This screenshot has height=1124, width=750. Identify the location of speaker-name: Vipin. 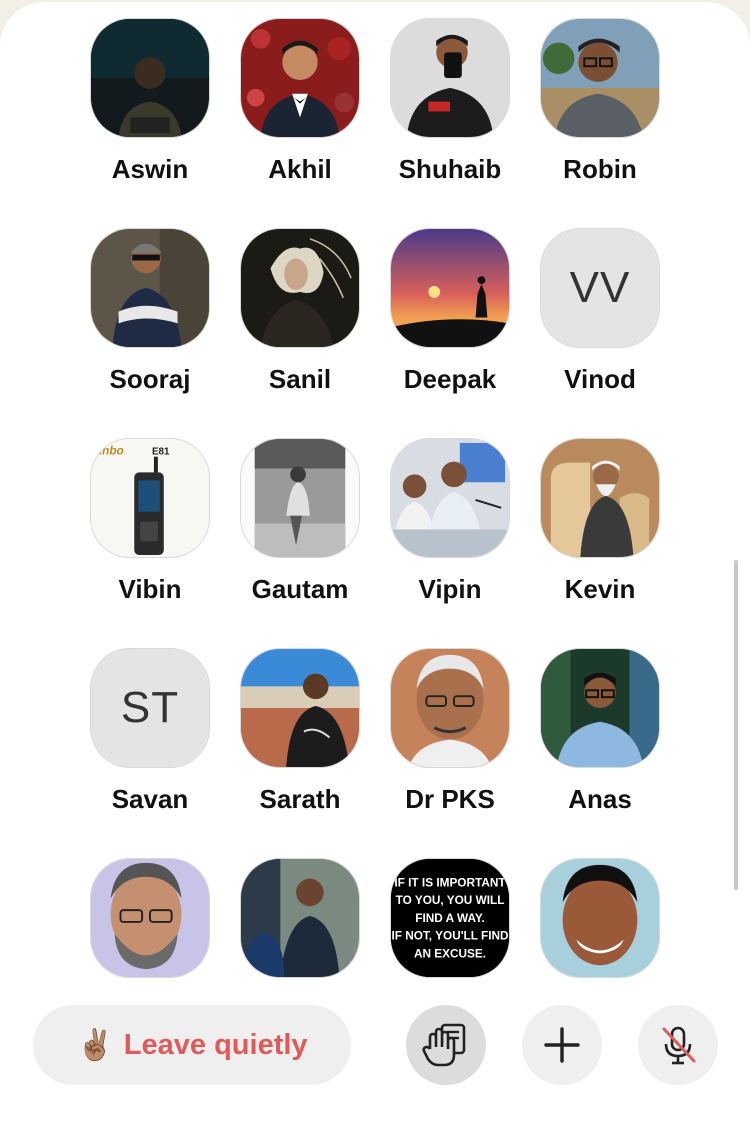
(450, 589).